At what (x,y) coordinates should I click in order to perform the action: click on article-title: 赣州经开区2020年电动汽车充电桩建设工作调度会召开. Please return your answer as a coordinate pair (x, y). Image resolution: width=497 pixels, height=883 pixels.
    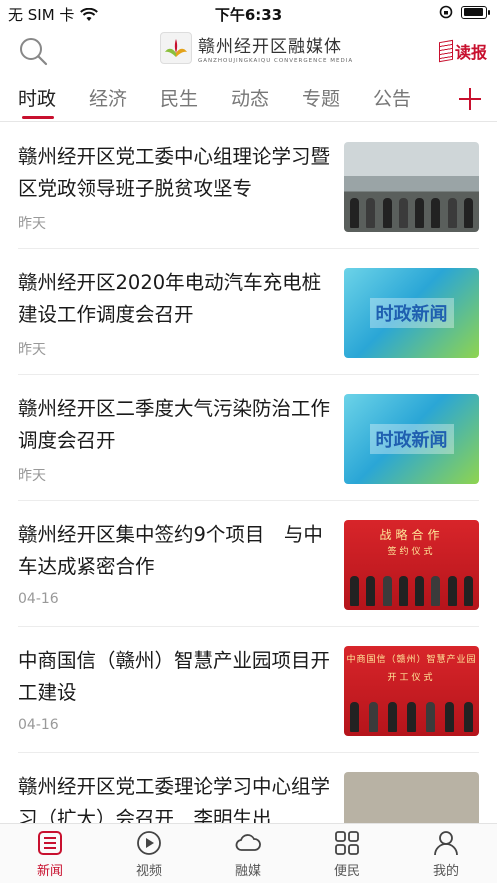
    Looking at the image, I should click on (170, 298).